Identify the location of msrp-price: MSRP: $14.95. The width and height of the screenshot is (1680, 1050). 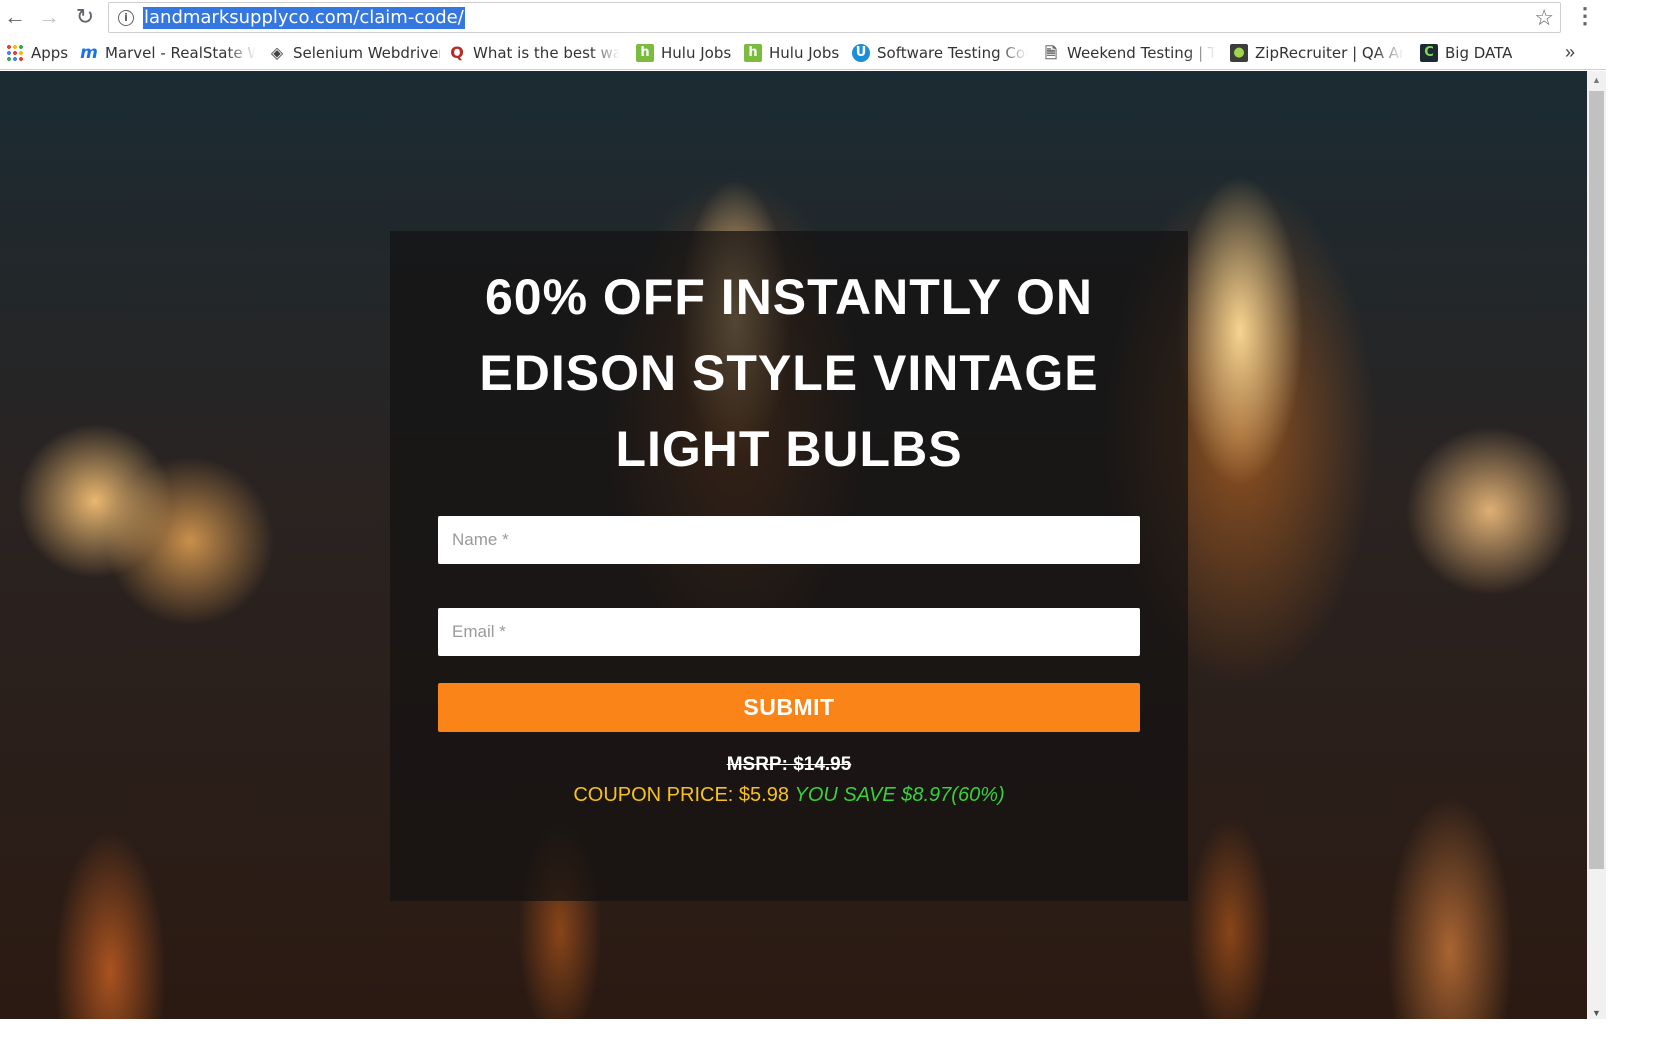
(789, 764).